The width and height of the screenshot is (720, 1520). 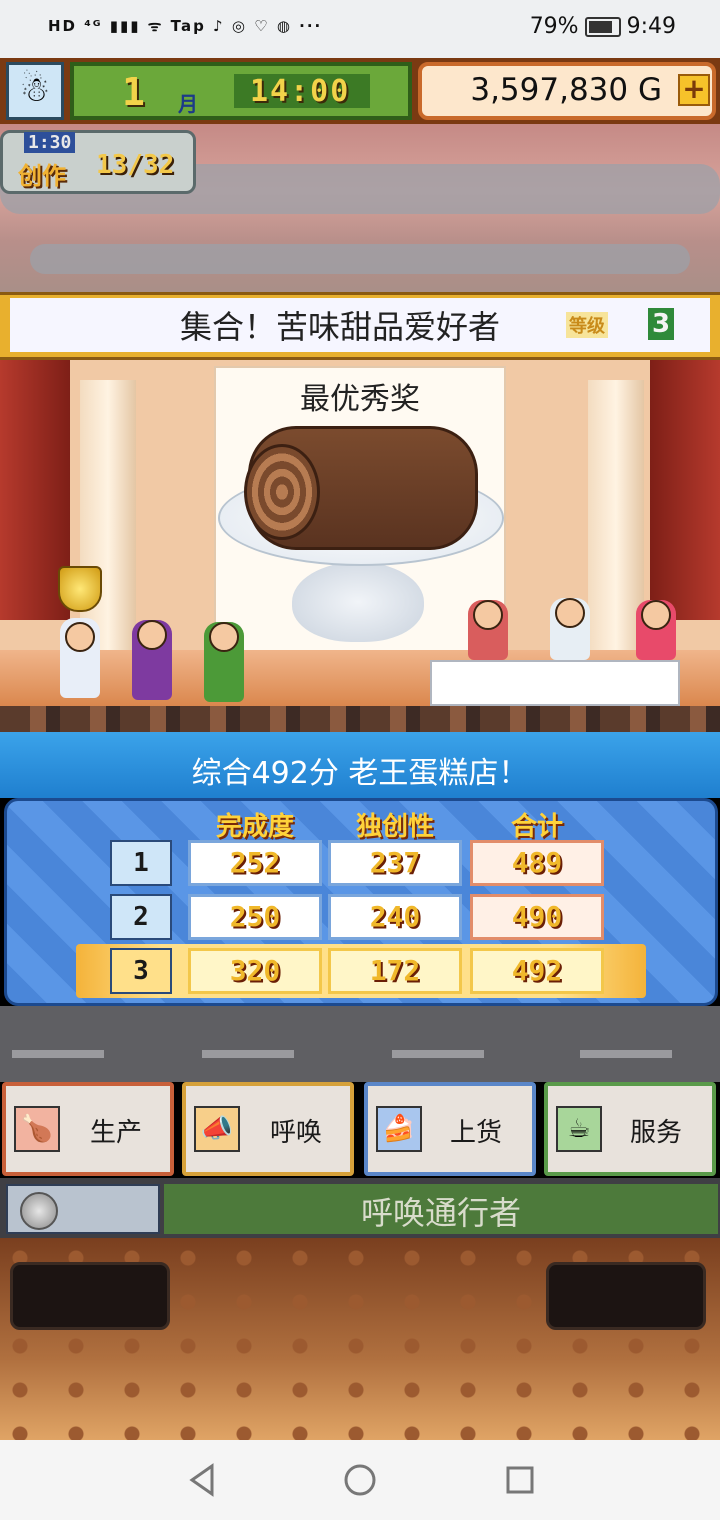 I want to click on call-label: 呼唤, so click(x=296, y=1133).